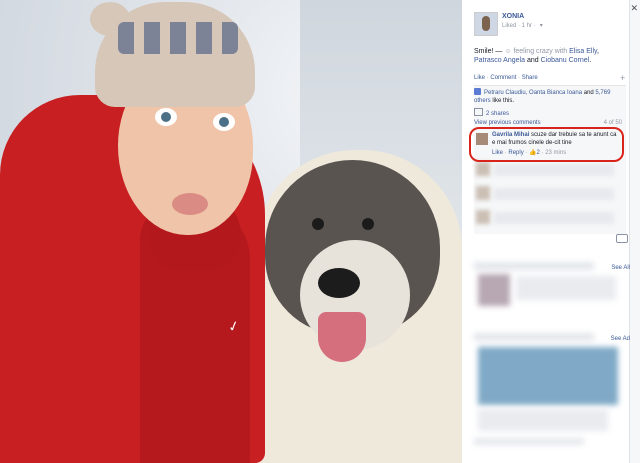 The width and height of the screenshot is (640, 463). What do you see at coordinates (494, 290) in the screenshot?
I see `blurred-thumbnail` at bounding box center [494, 290].